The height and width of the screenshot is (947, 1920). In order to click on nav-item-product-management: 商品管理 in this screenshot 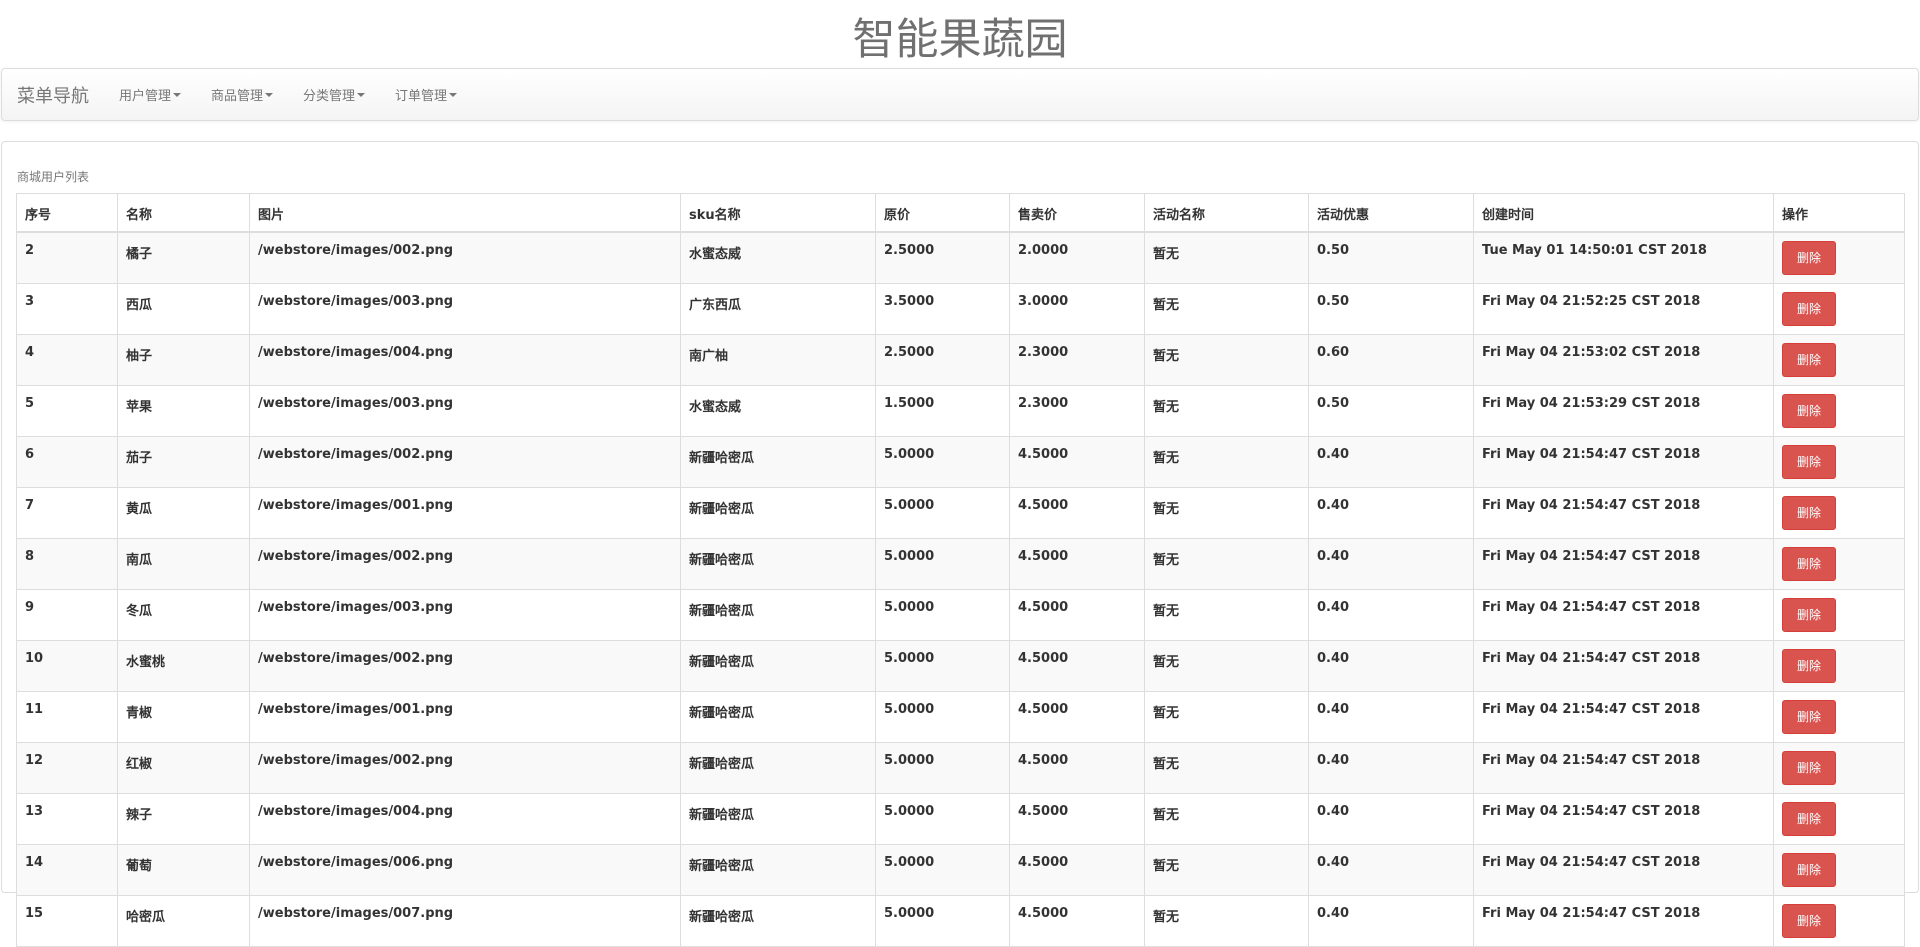, I will do `click(242, 94)`.